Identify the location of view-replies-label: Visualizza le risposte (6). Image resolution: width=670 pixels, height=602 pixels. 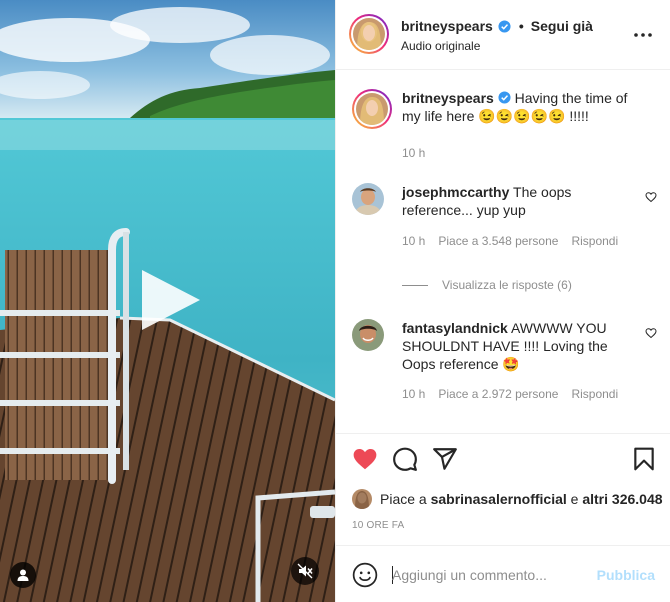
(507, 285).